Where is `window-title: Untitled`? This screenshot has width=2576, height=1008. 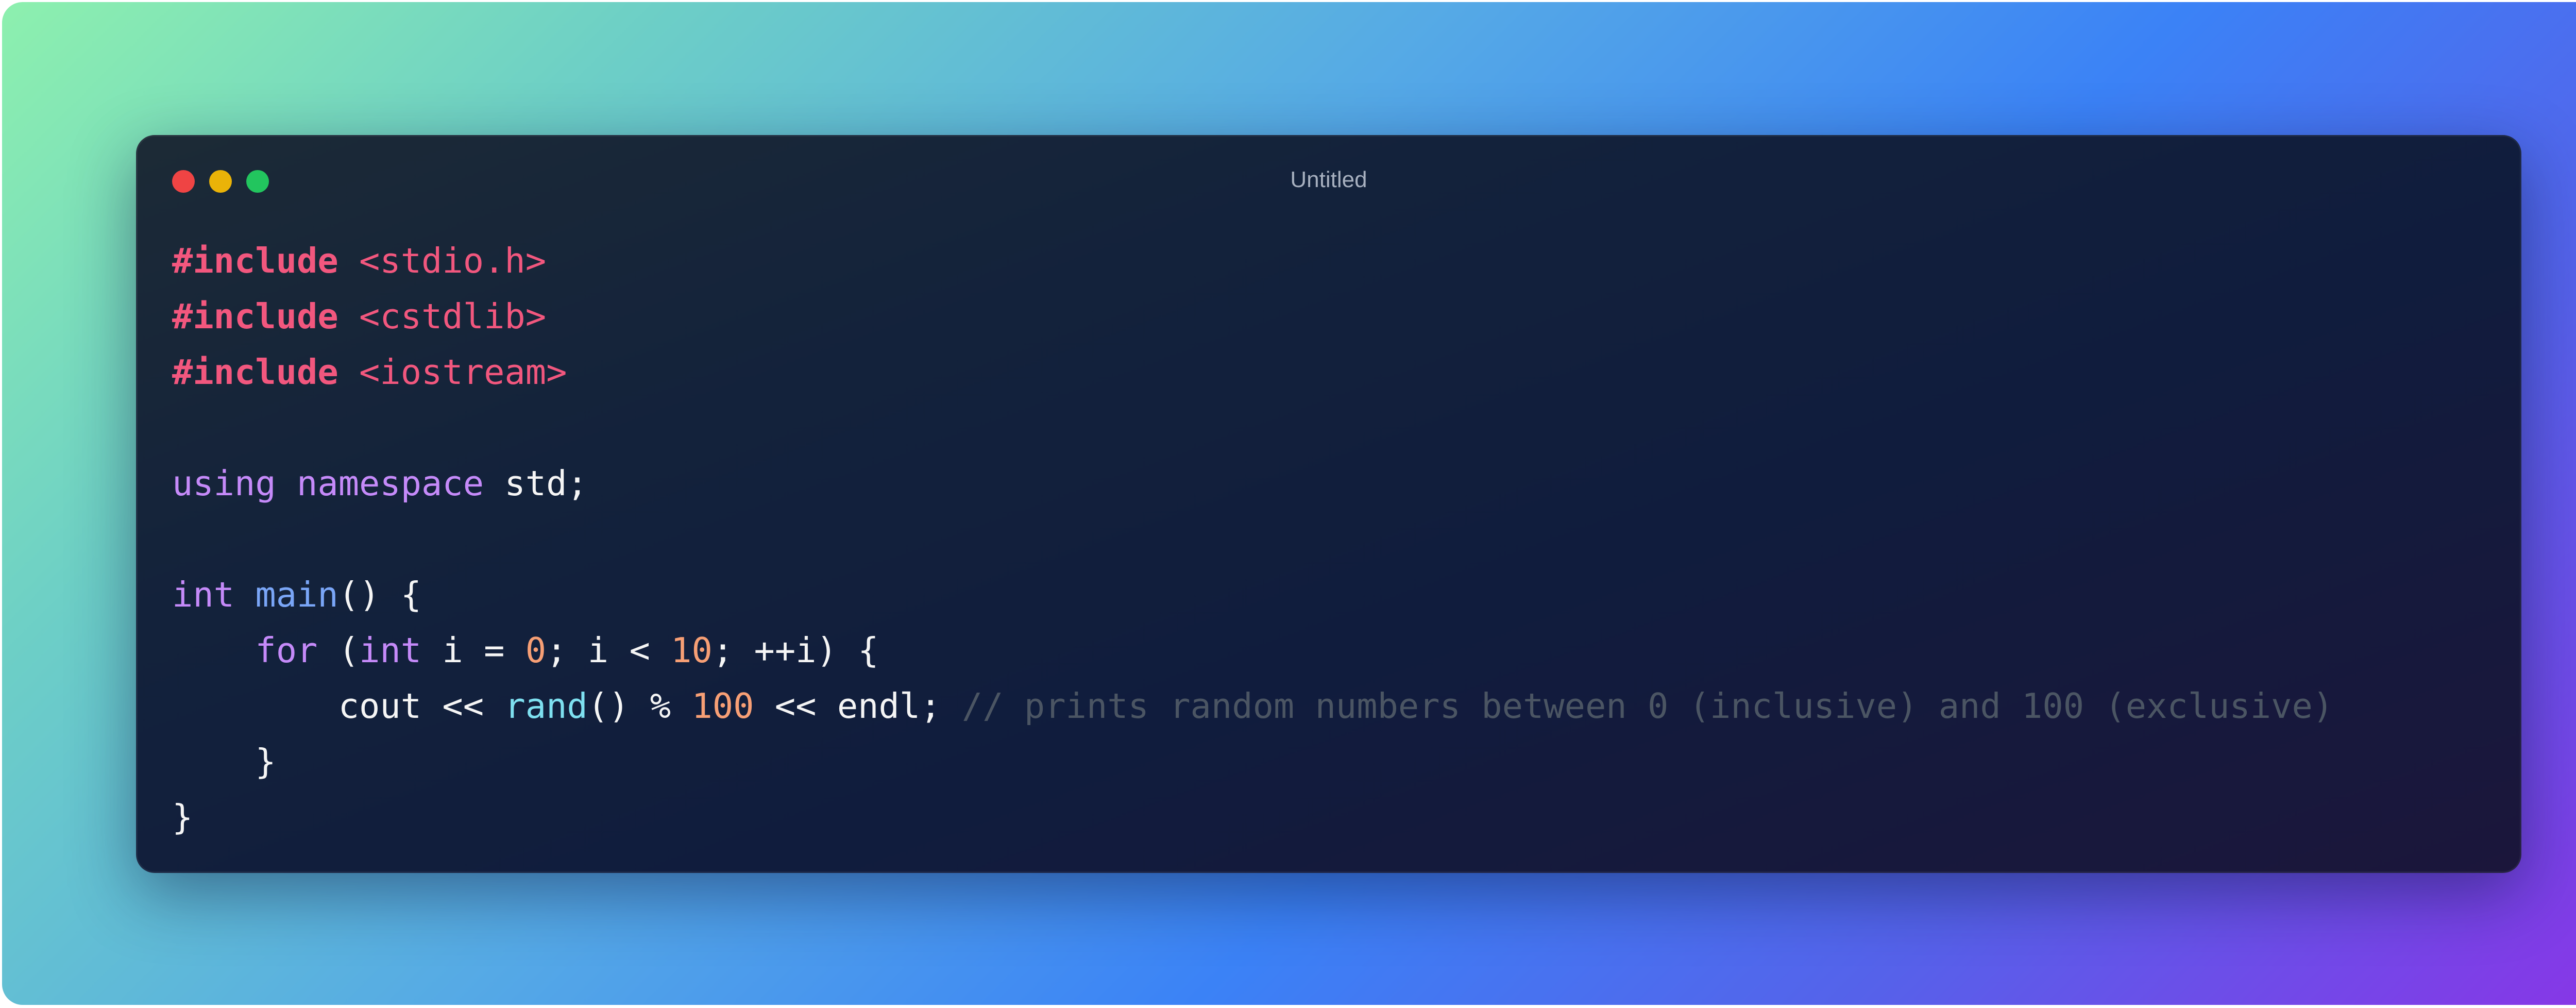 window-title: Untitled is located at coordinates (1328, 180).